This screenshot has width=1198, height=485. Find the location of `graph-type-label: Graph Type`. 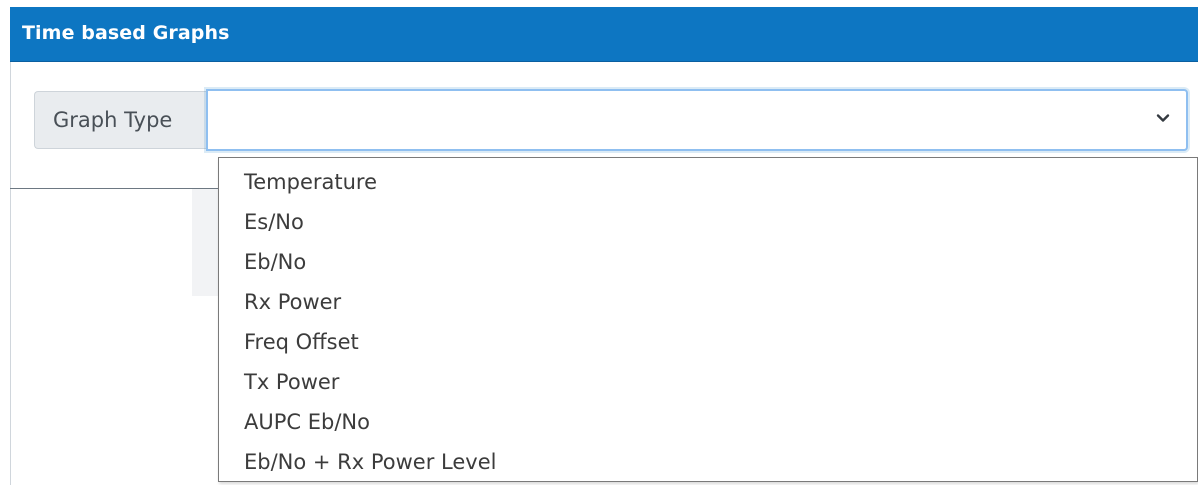

graph-type-label: Graph Type is located at coordinates (113, 120).